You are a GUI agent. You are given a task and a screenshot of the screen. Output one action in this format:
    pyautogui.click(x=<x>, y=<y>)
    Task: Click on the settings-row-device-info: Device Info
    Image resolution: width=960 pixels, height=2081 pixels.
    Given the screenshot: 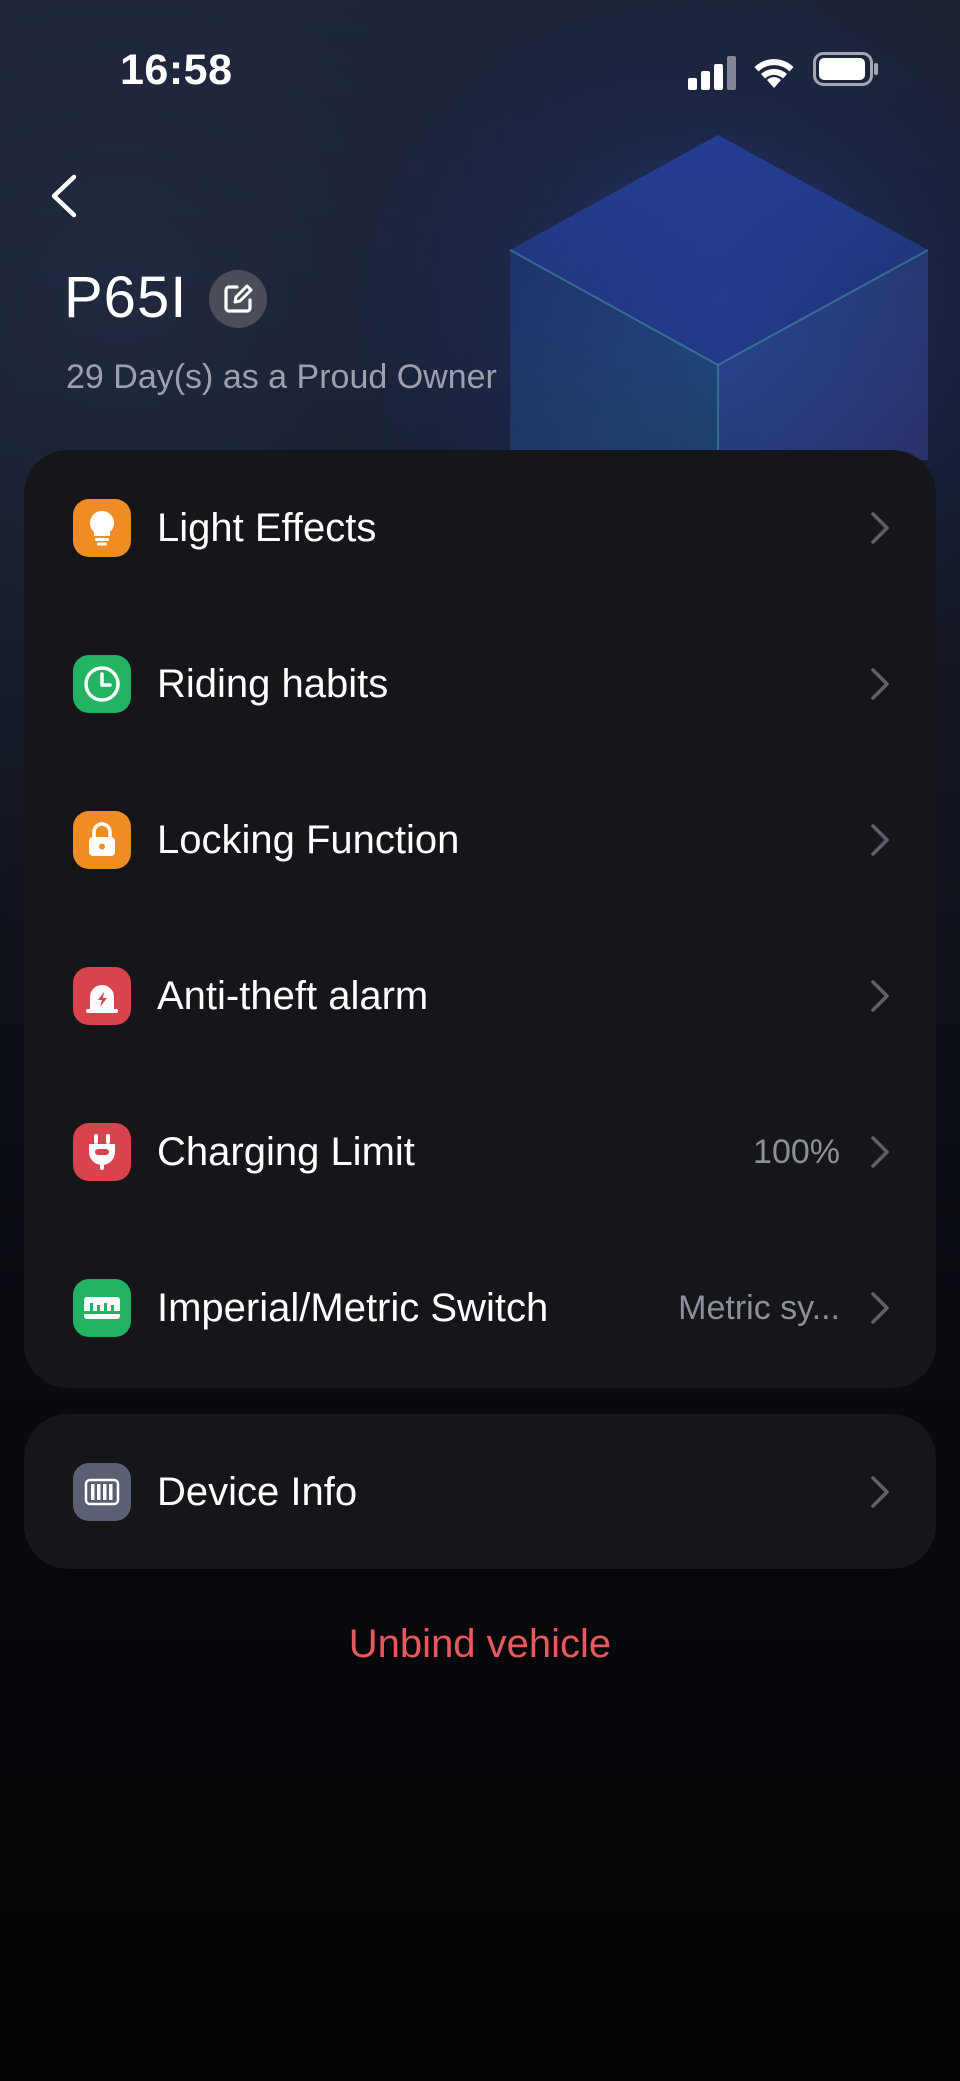 What is the action you would take?
    pyautogui.click(x=480, y=1491)
    